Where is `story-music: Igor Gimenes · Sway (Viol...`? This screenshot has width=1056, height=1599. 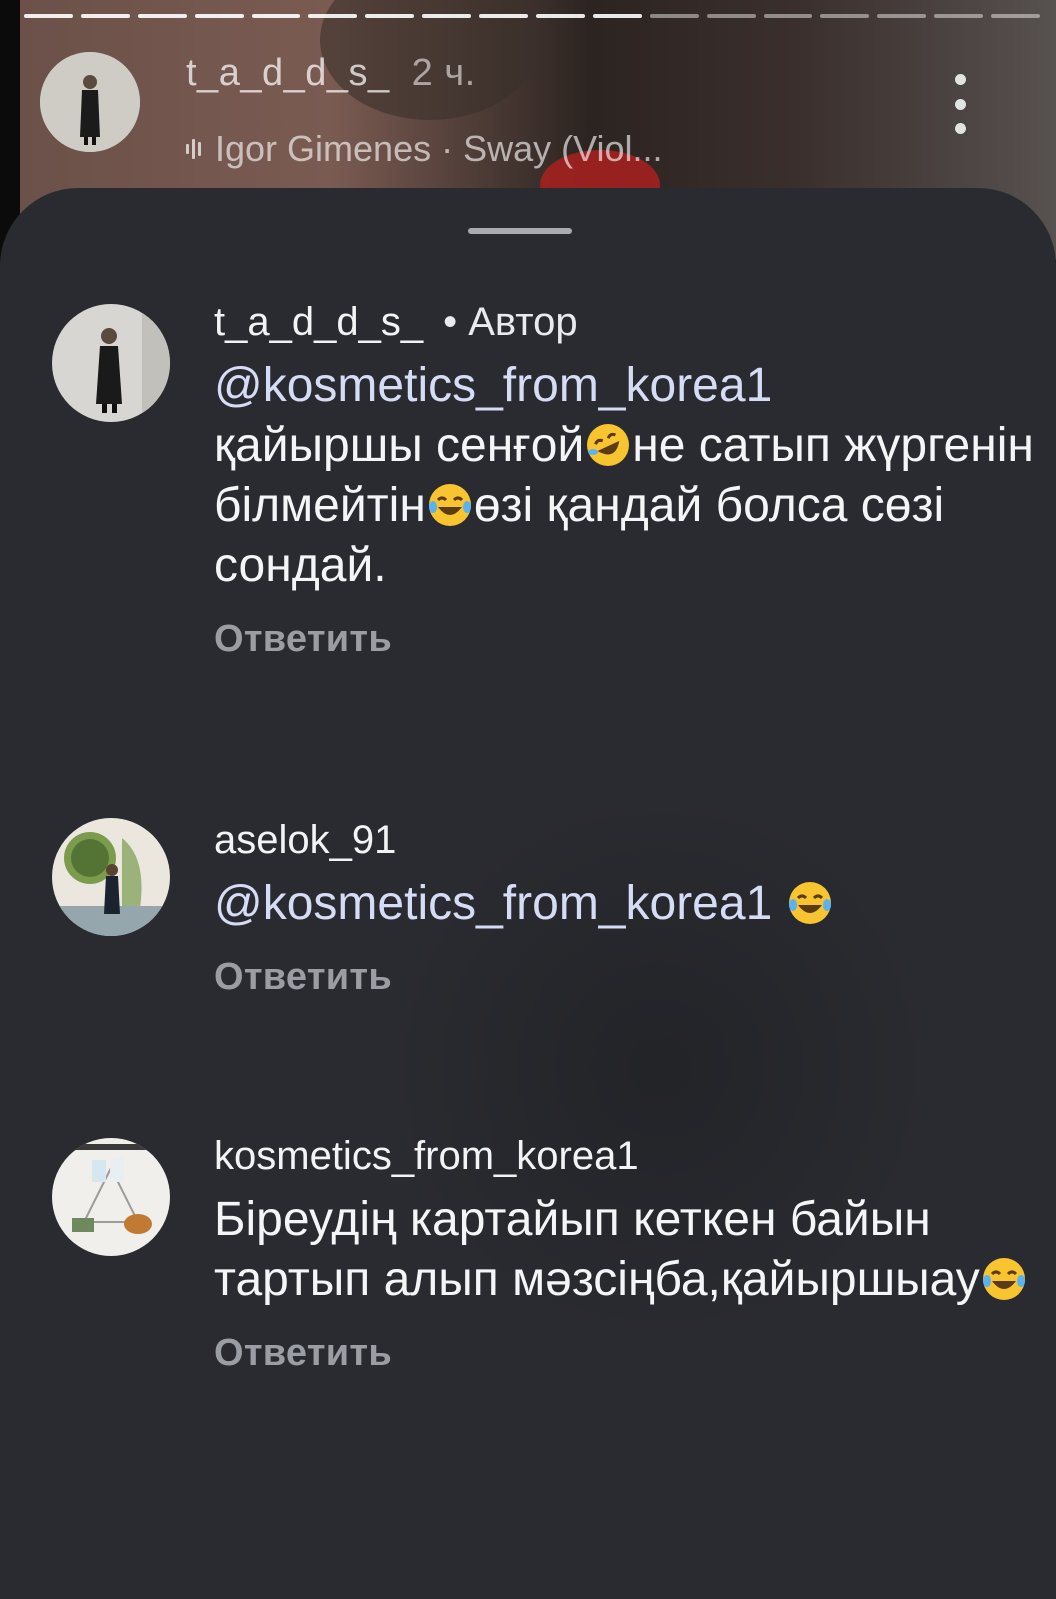 story-music: Igor Gimenes · Sway (Viol... is located at coordinates (424, 149).